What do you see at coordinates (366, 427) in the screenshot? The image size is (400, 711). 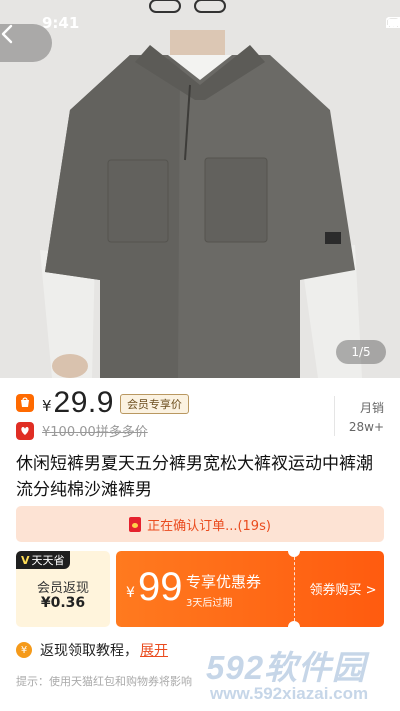 I see `monthly-sales-value: 28w+` at bounding box center [366, 427].